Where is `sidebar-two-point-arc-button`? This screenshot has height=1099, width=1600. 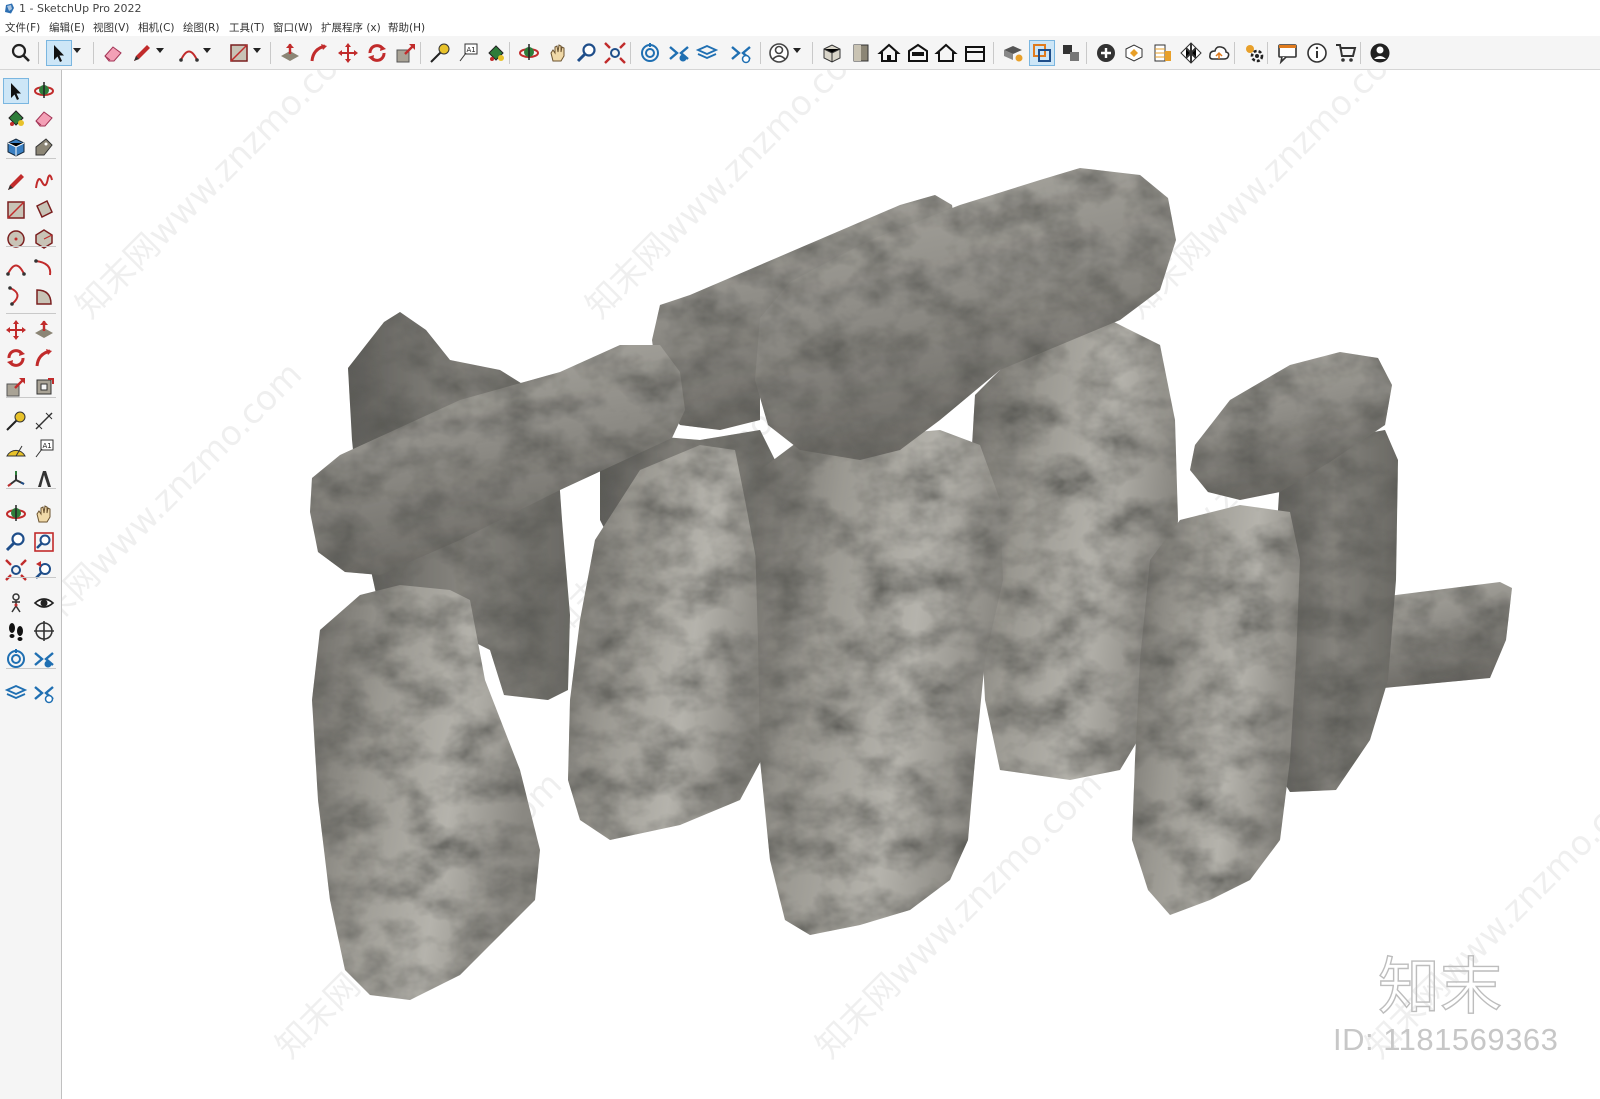
sidebar-two-point-arc-button is located at coordinates (44, 267).